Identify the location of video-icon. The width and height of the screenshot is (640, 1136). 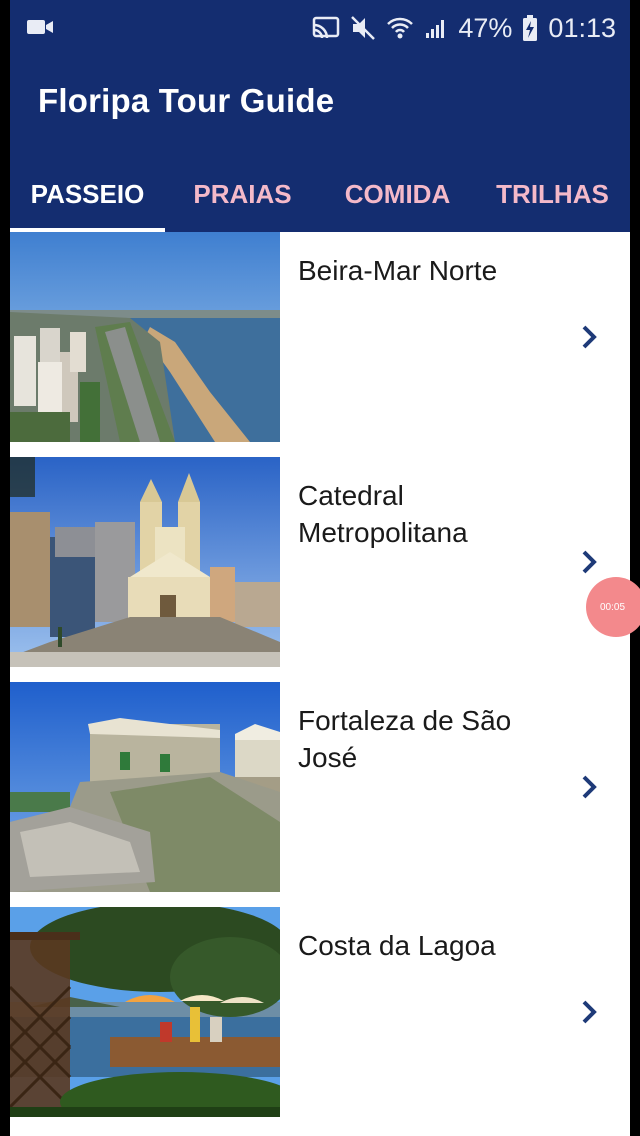
(40, 29).